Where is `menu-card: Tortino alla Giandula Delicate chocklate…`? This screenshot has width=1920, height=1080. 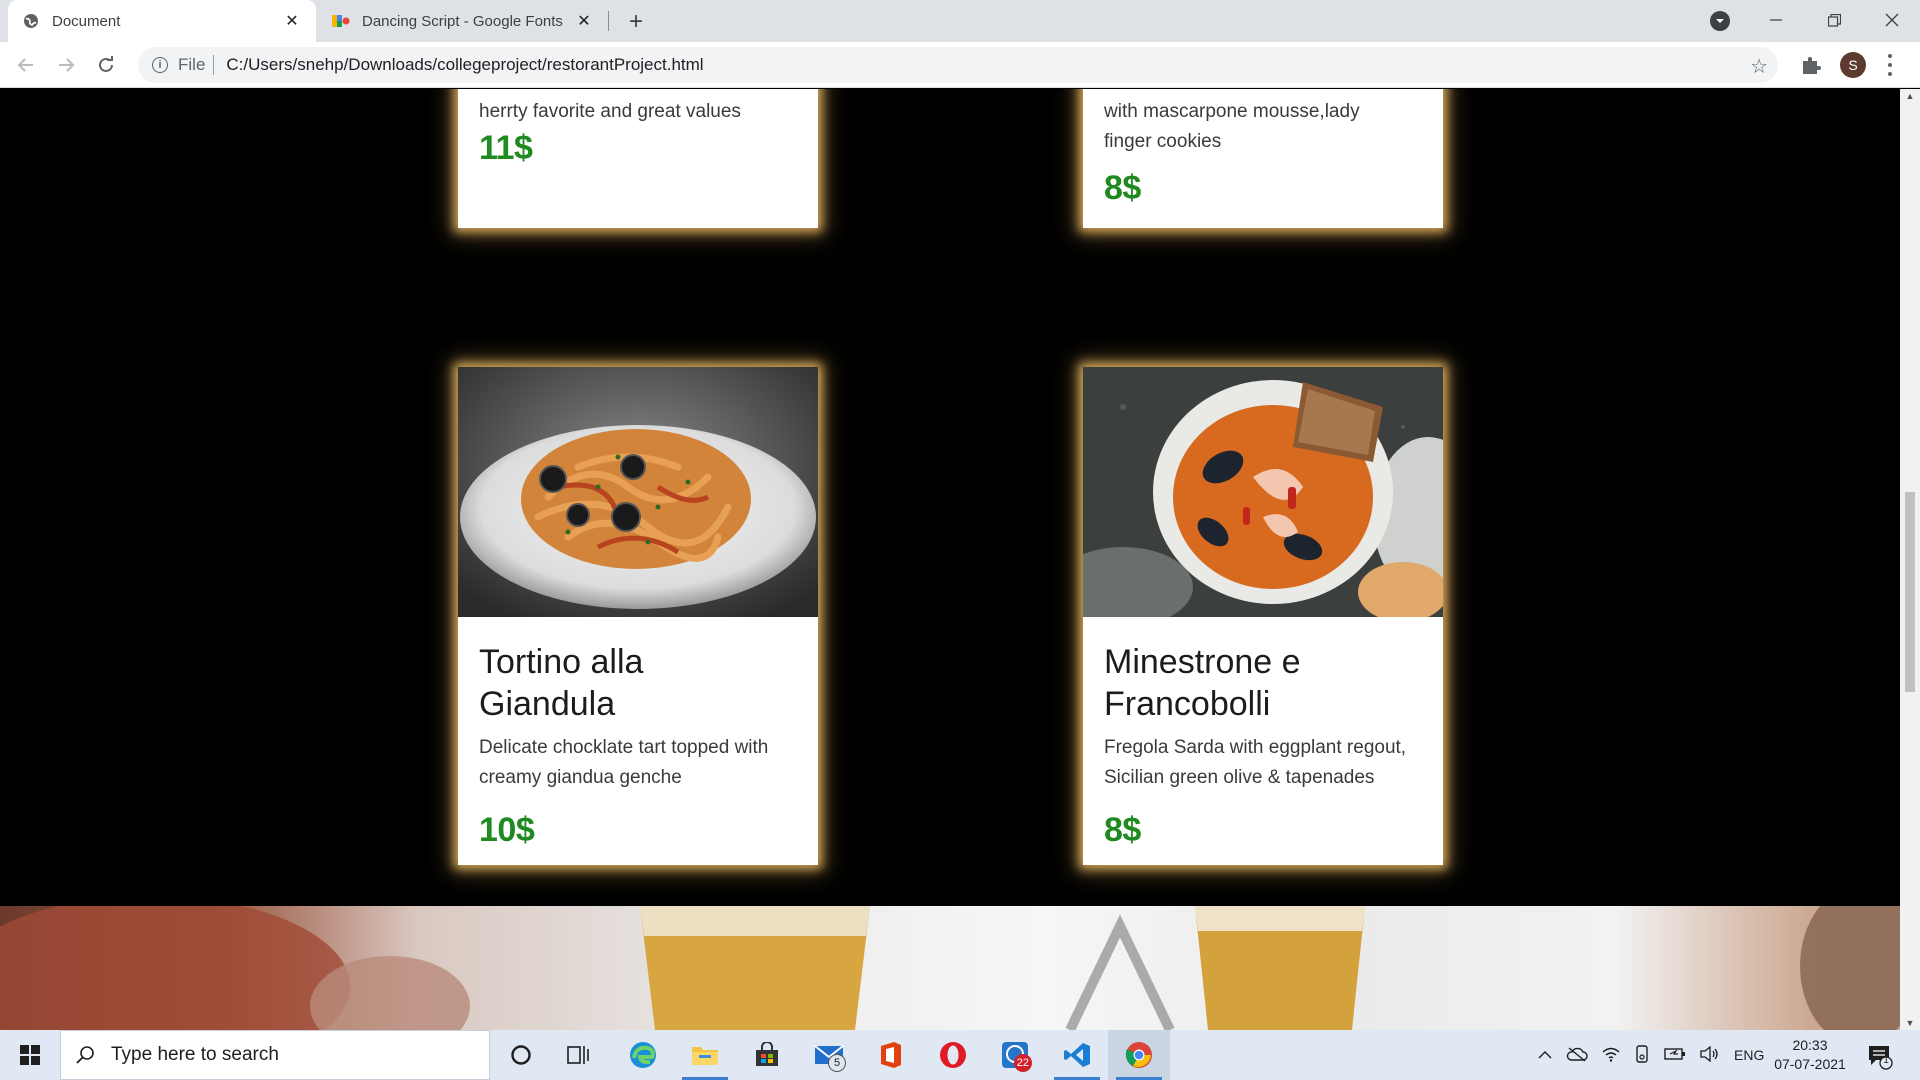 menu-card: Tortino alla Giandula Delicate chocklate… is located at coordinates (638, 616).